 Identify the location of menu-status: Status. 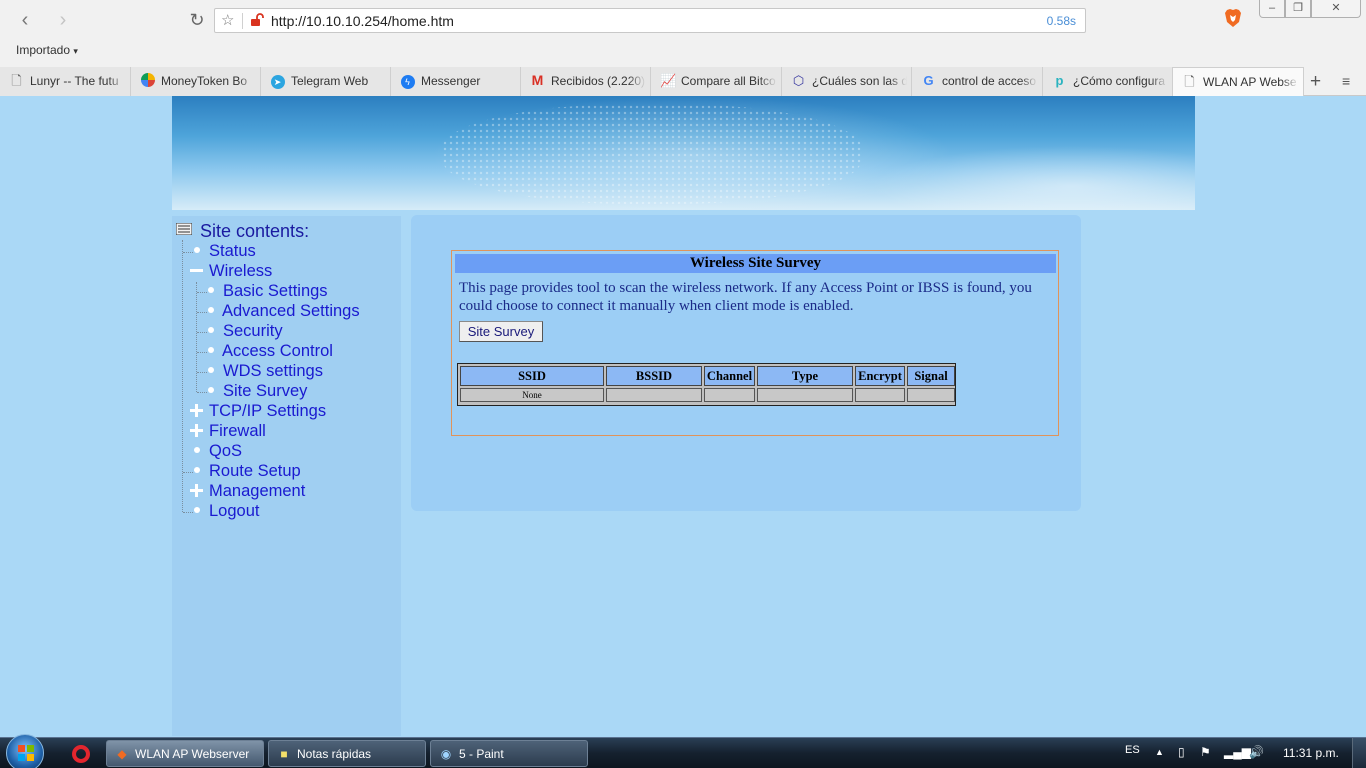
(232, 251).